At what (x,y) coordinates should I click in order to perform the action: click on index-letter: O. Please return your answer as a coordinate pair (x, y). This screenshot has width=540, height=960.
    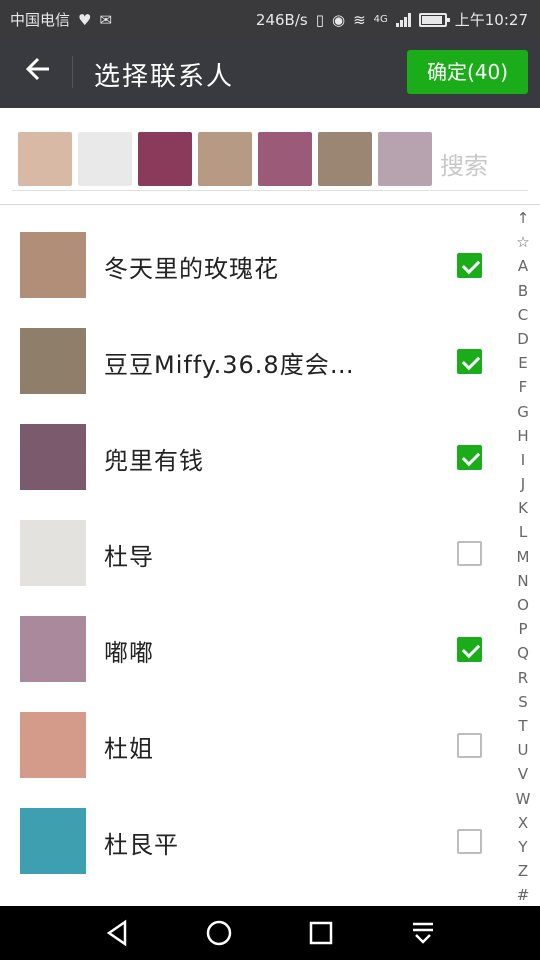
    Looking at the image, I should click on (523, 605).